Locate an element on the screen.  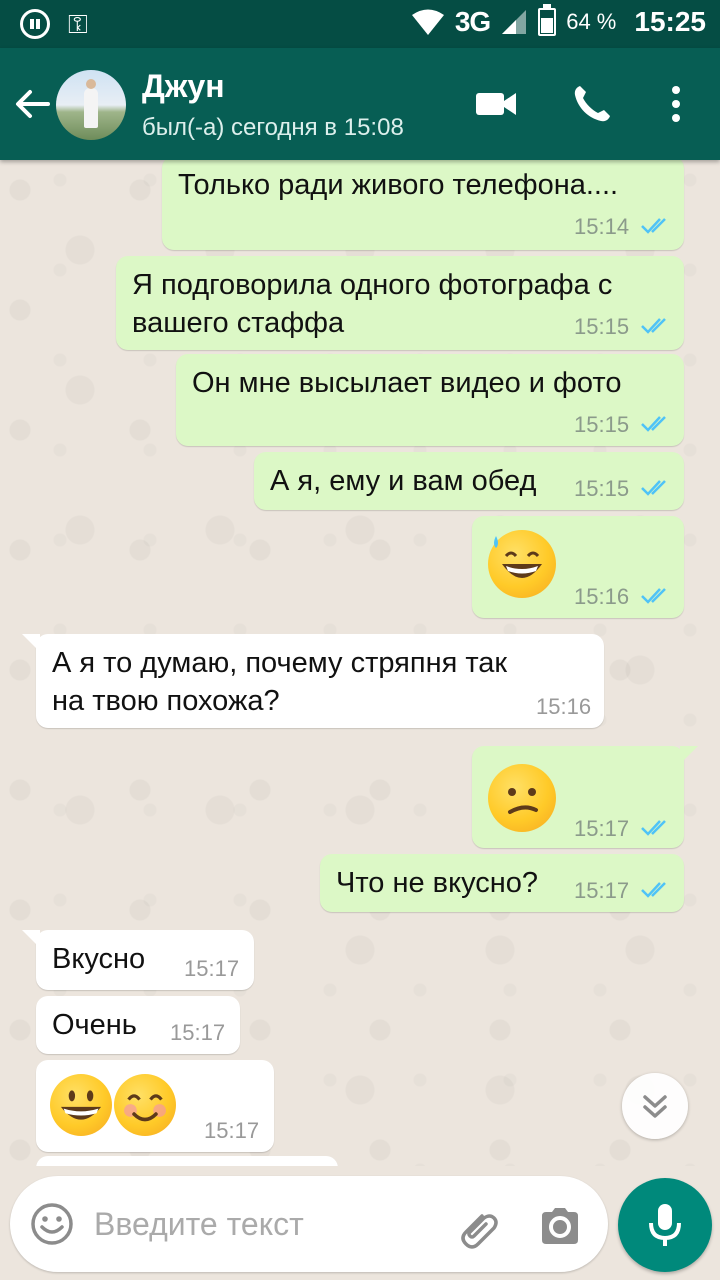
last-seen: был(-а) сегодня в 15:08 is located at coordinates (273, 127).